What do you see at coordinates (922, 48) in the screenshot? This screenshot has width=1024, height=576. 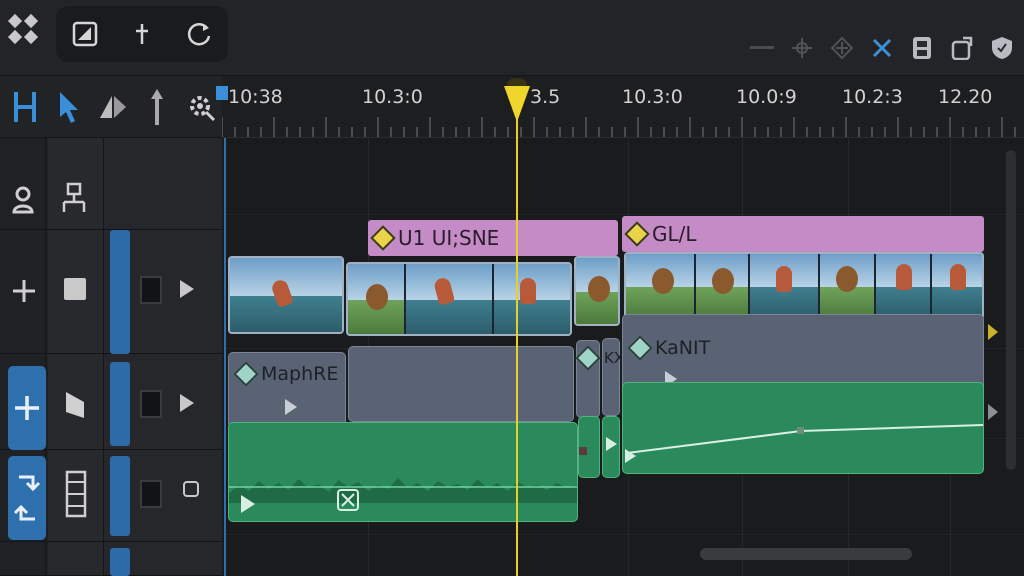 I see `save-icon` at bounding box center [922, 48].